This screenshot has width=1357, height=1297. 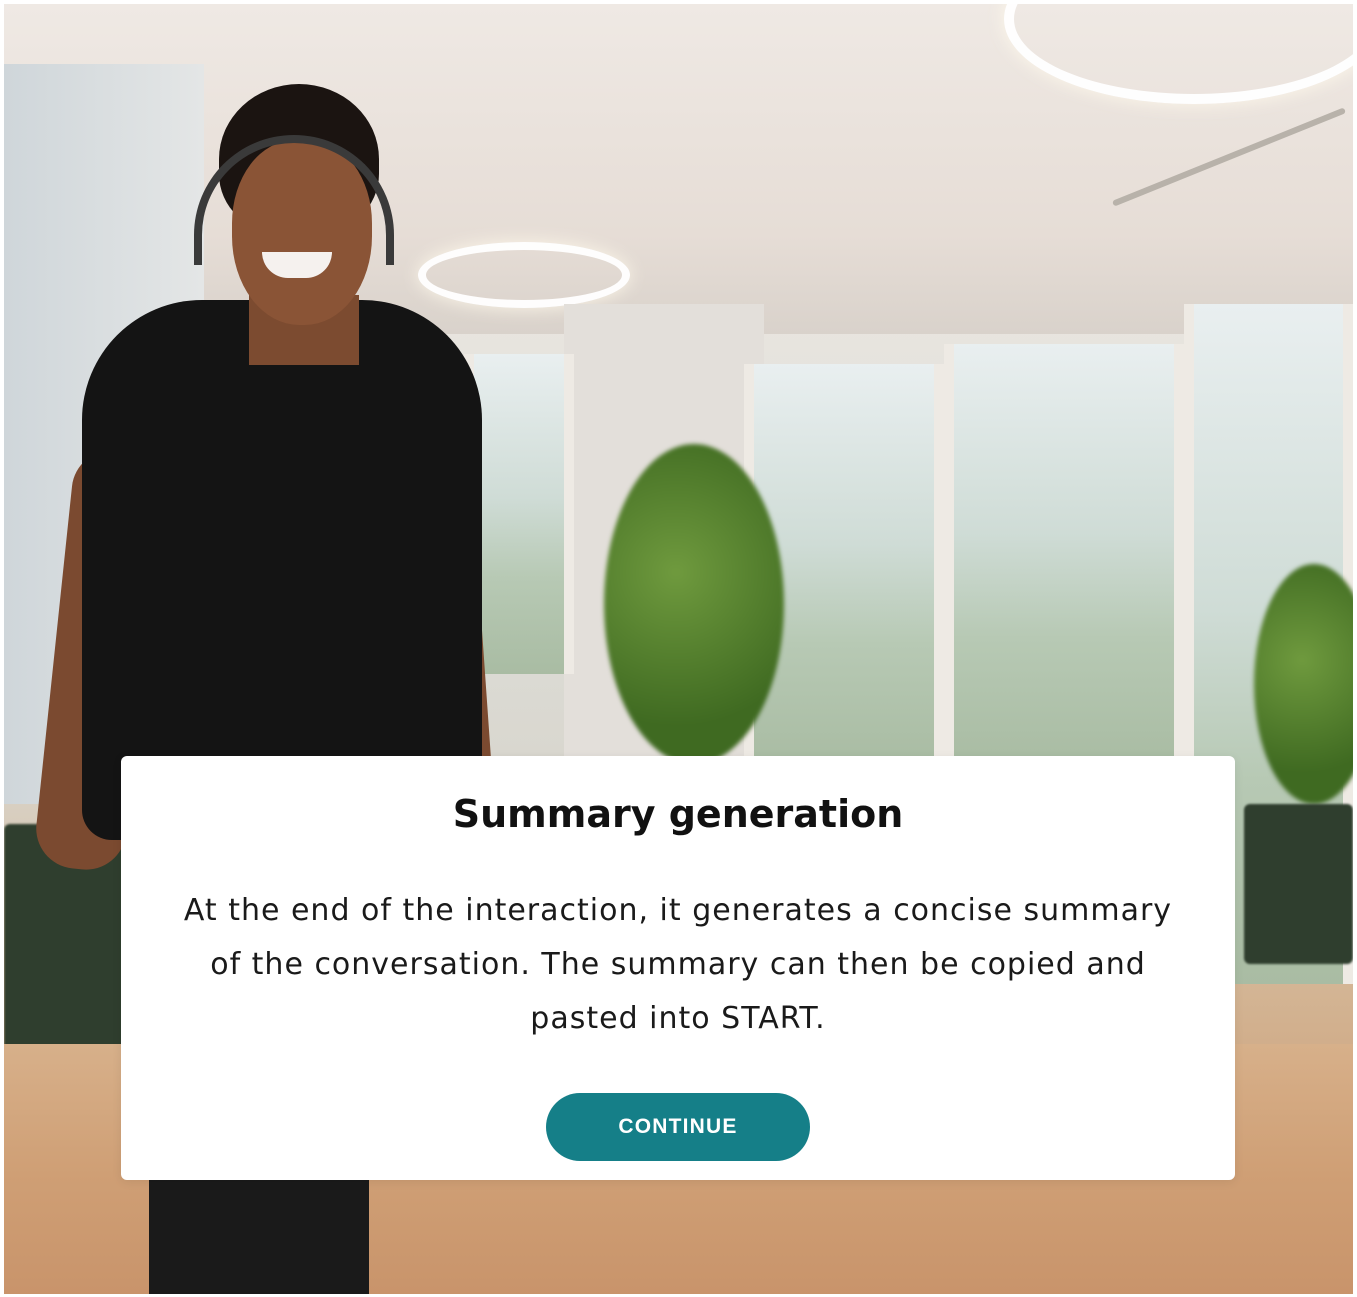 What do you see at coordinates (678, 814) in the screenshot?
I see `modal-title: Summary generation` at bounding box center [678, 814].